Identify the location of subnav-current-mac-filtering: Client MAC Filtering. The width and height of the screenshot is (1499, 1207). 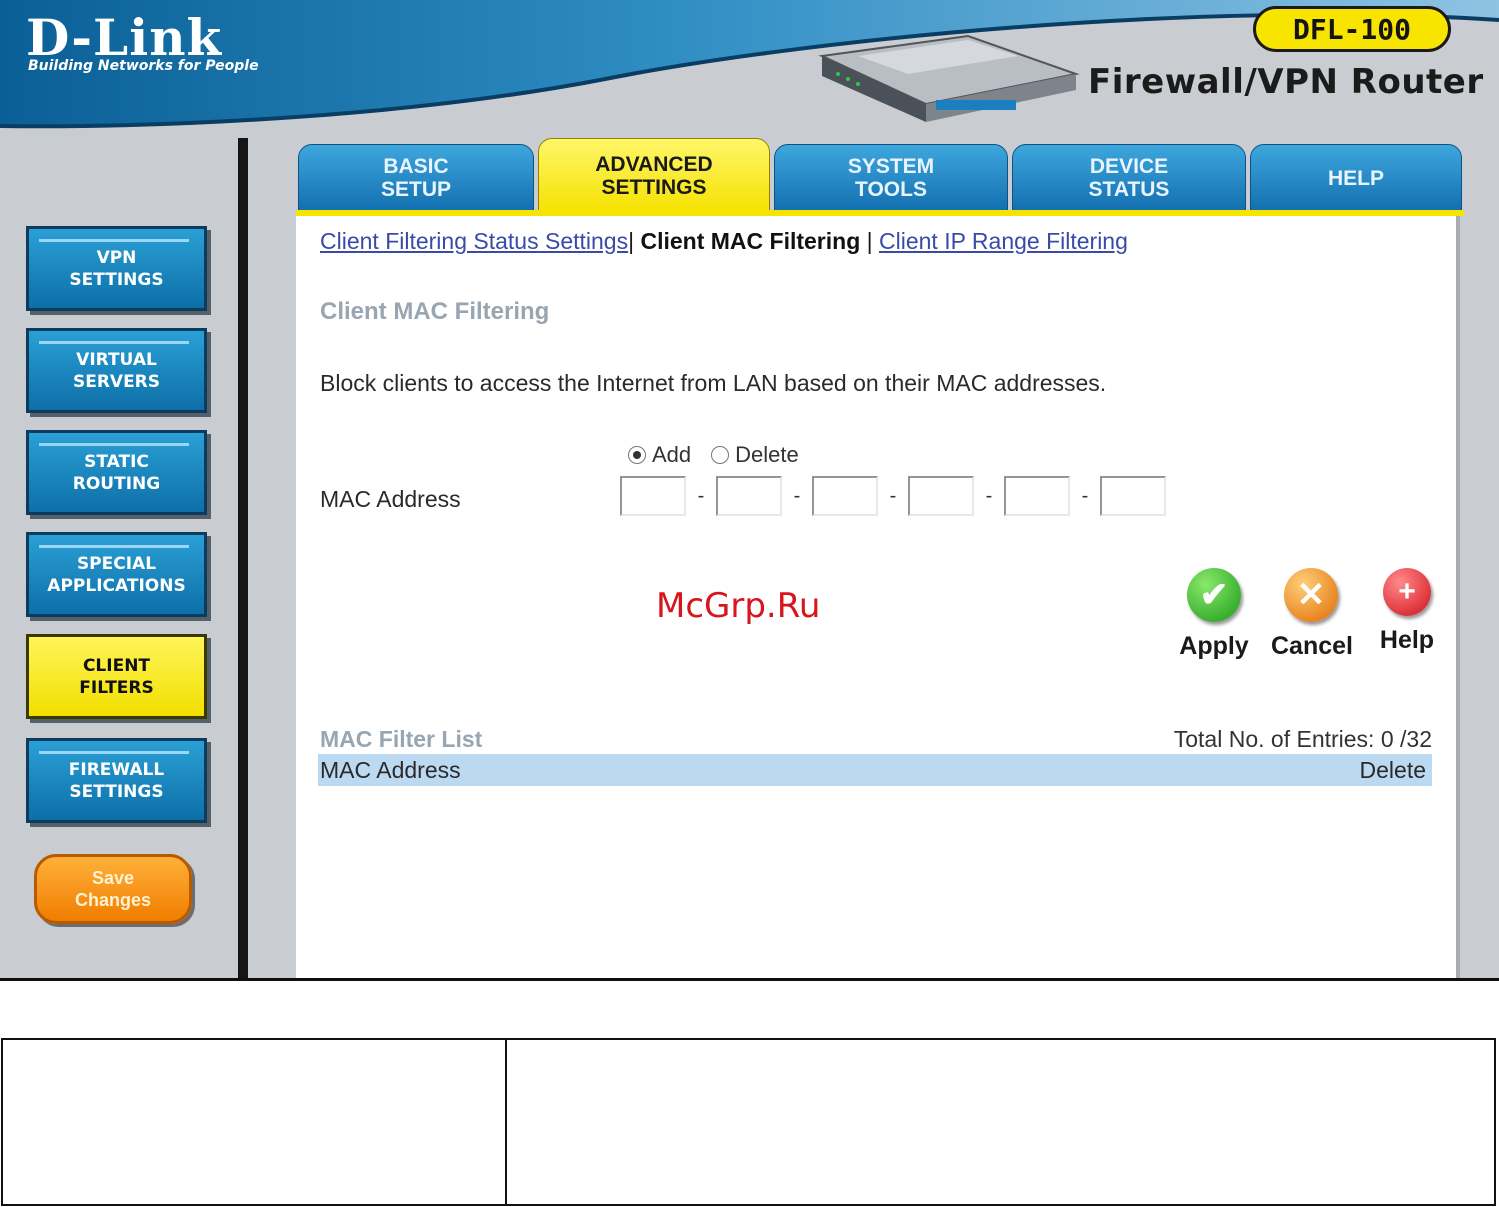
(750, 241).